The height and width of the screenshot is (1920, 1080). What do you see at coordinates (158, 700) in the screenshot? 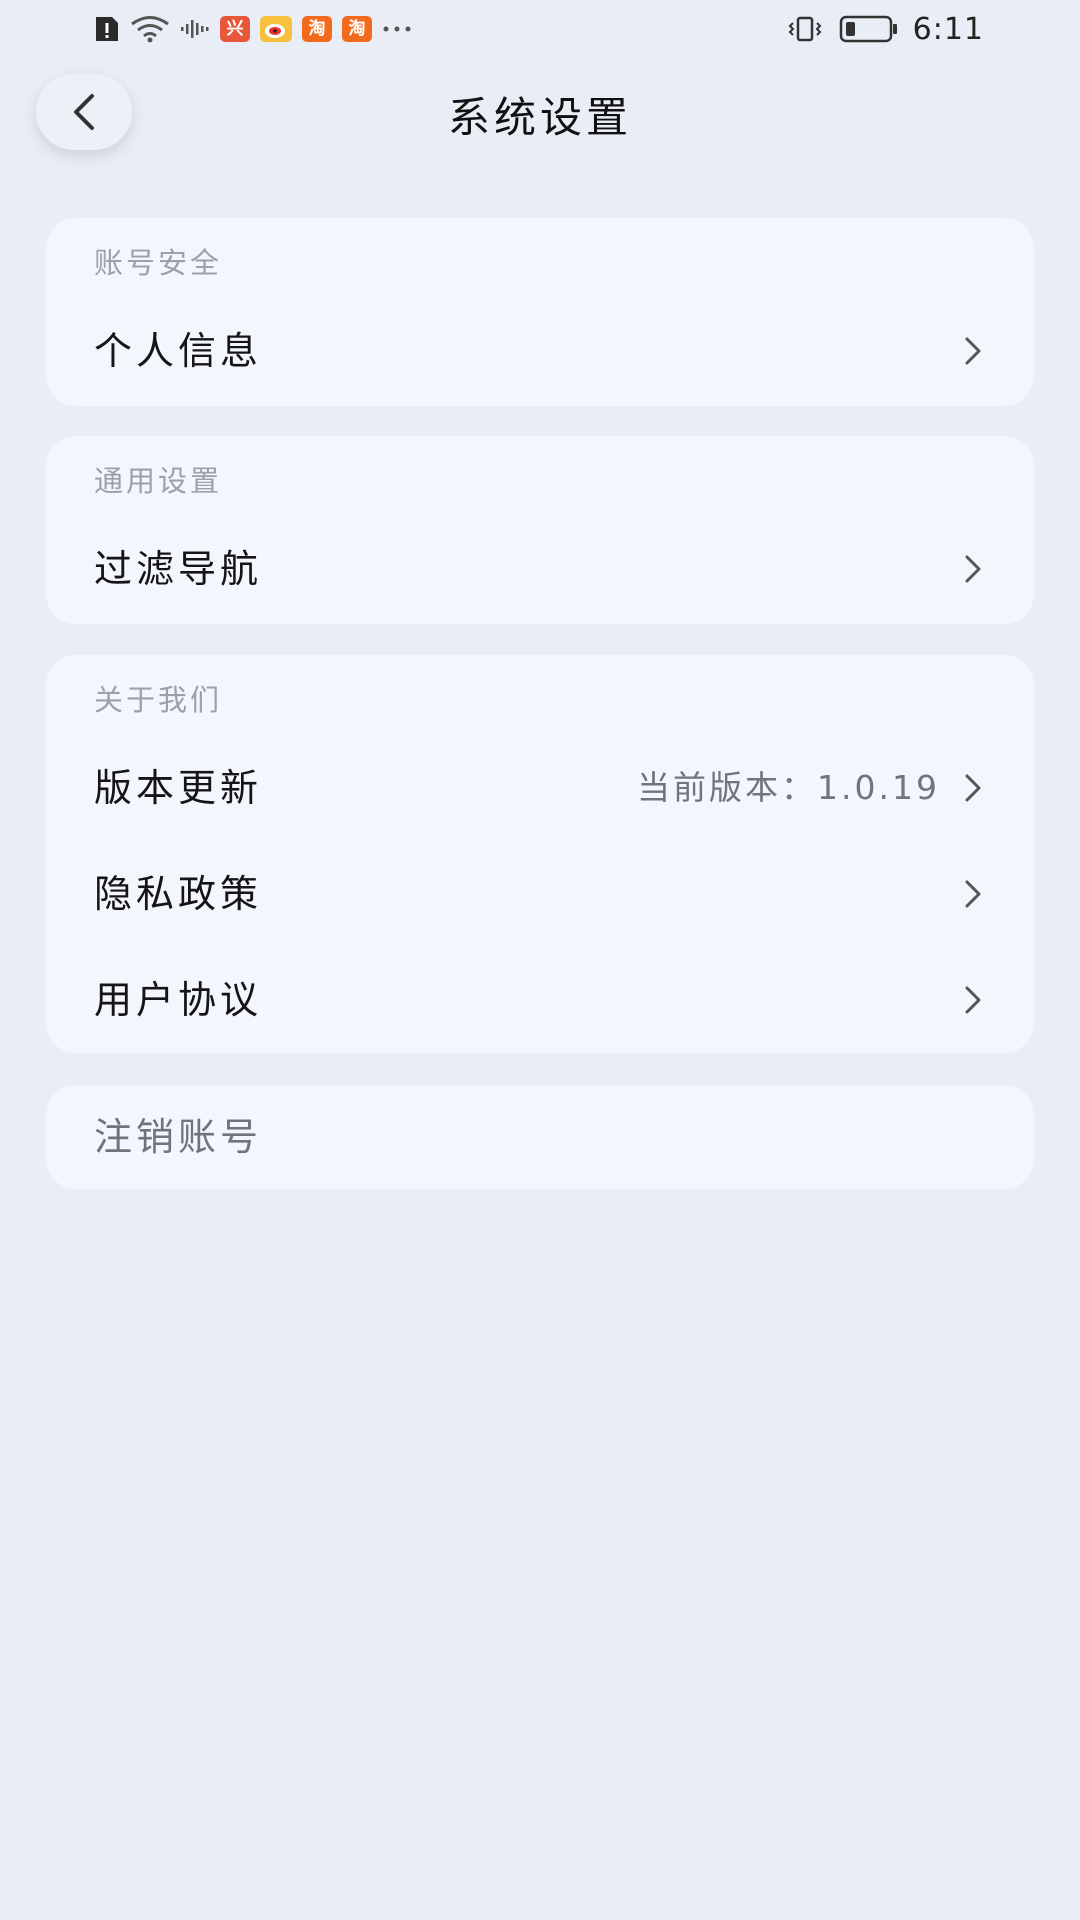
I see `section-header-about-us: 关于我们` at bounding box center [158, 700].